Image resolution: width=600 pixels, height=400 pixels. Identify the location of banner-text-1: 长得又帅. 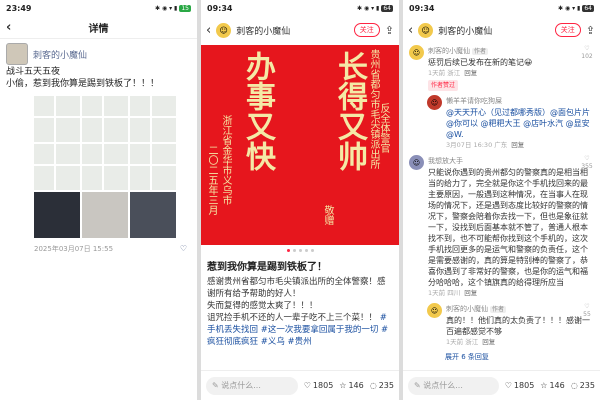
(349, 111).